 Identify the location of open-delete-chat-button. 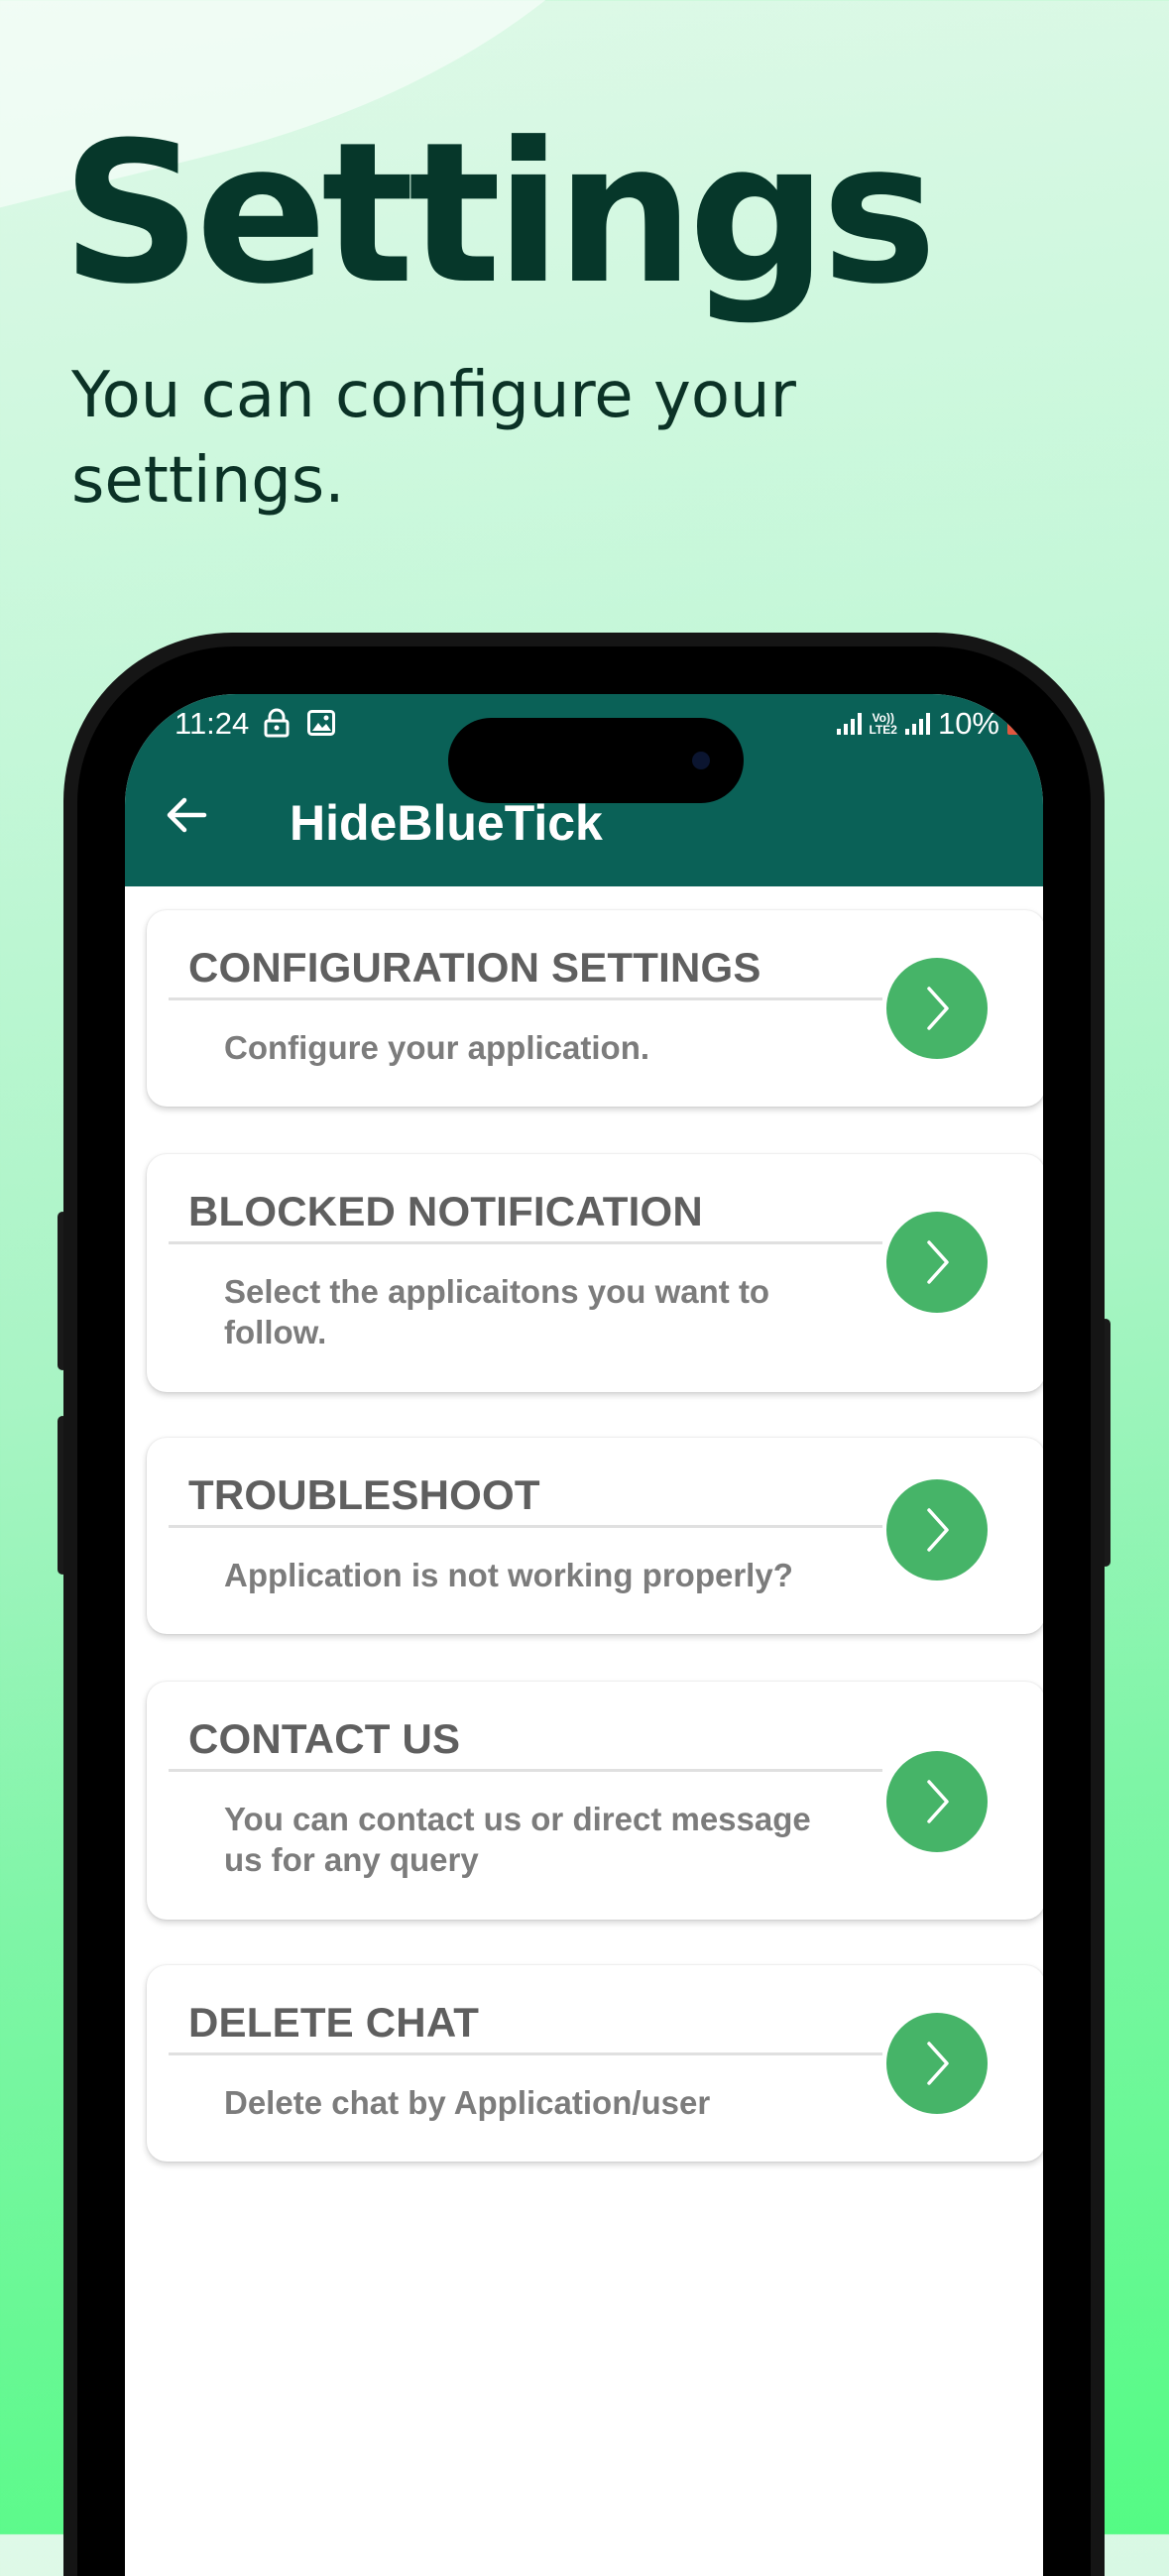
(937, 2063).